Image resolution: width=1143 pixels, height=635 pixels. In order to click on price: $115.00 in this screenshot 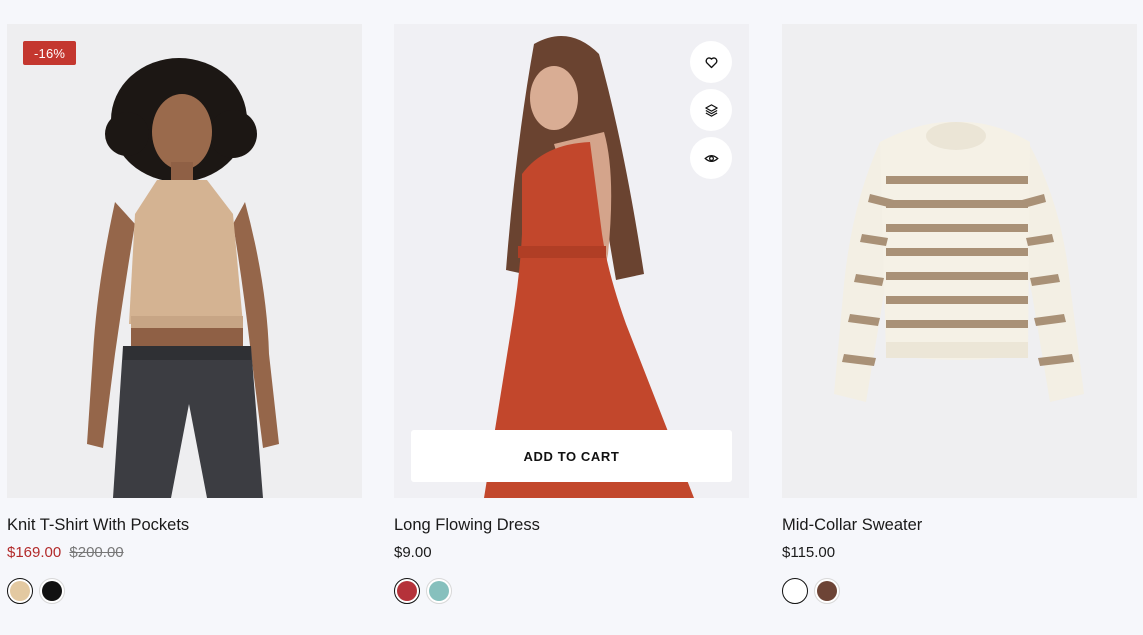, I will do `click(809, 552)`.